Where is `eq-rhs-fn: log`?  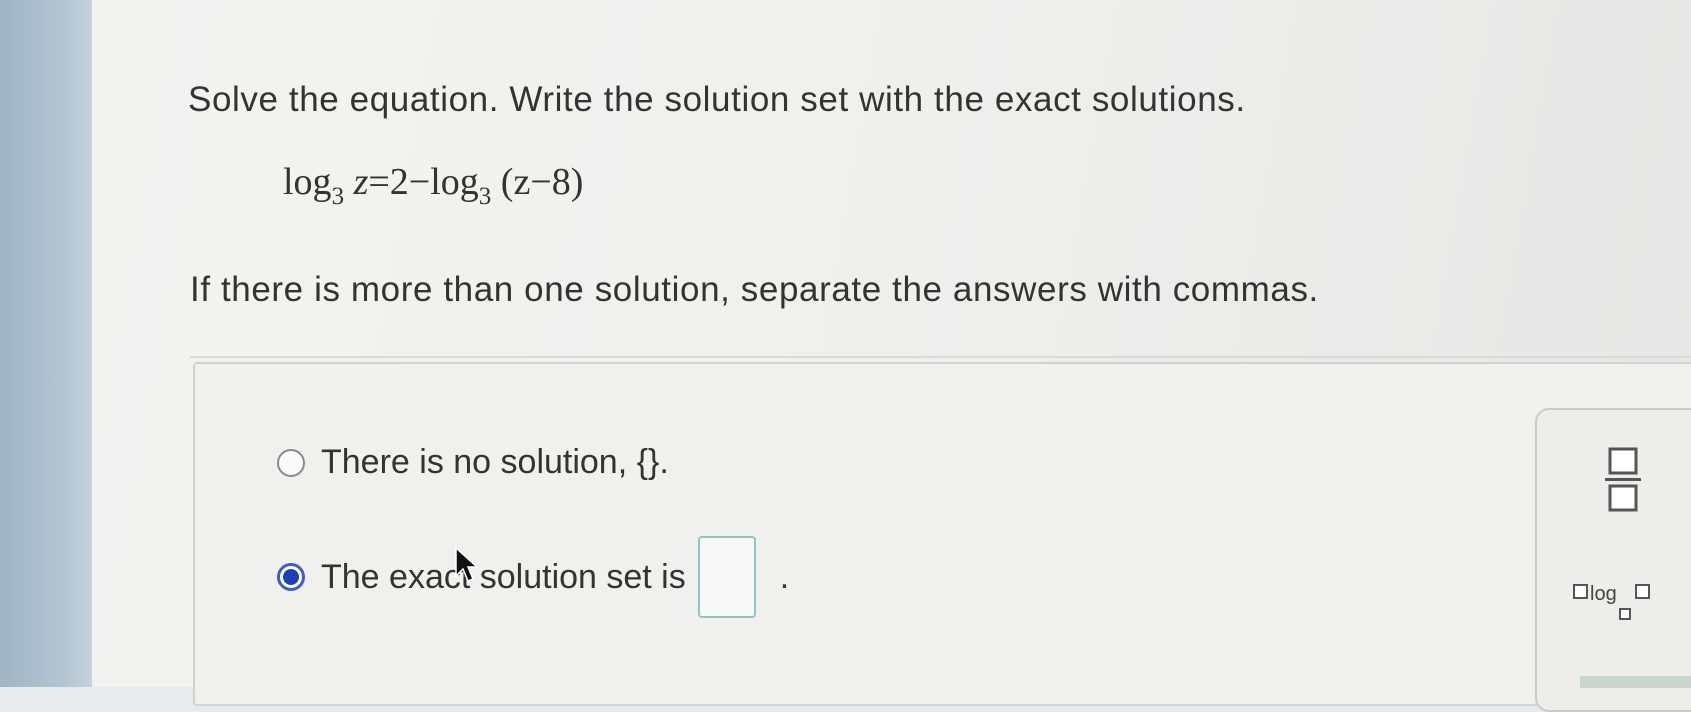
eq-rhs-fn: log is located at coordinates (454, 182).